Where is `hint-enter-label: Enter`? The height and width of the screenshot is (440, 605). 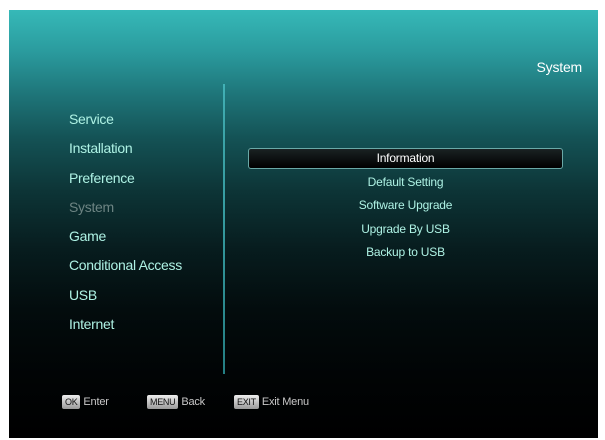 hint-enter-label: Enter is located at coordinates (96, 402).